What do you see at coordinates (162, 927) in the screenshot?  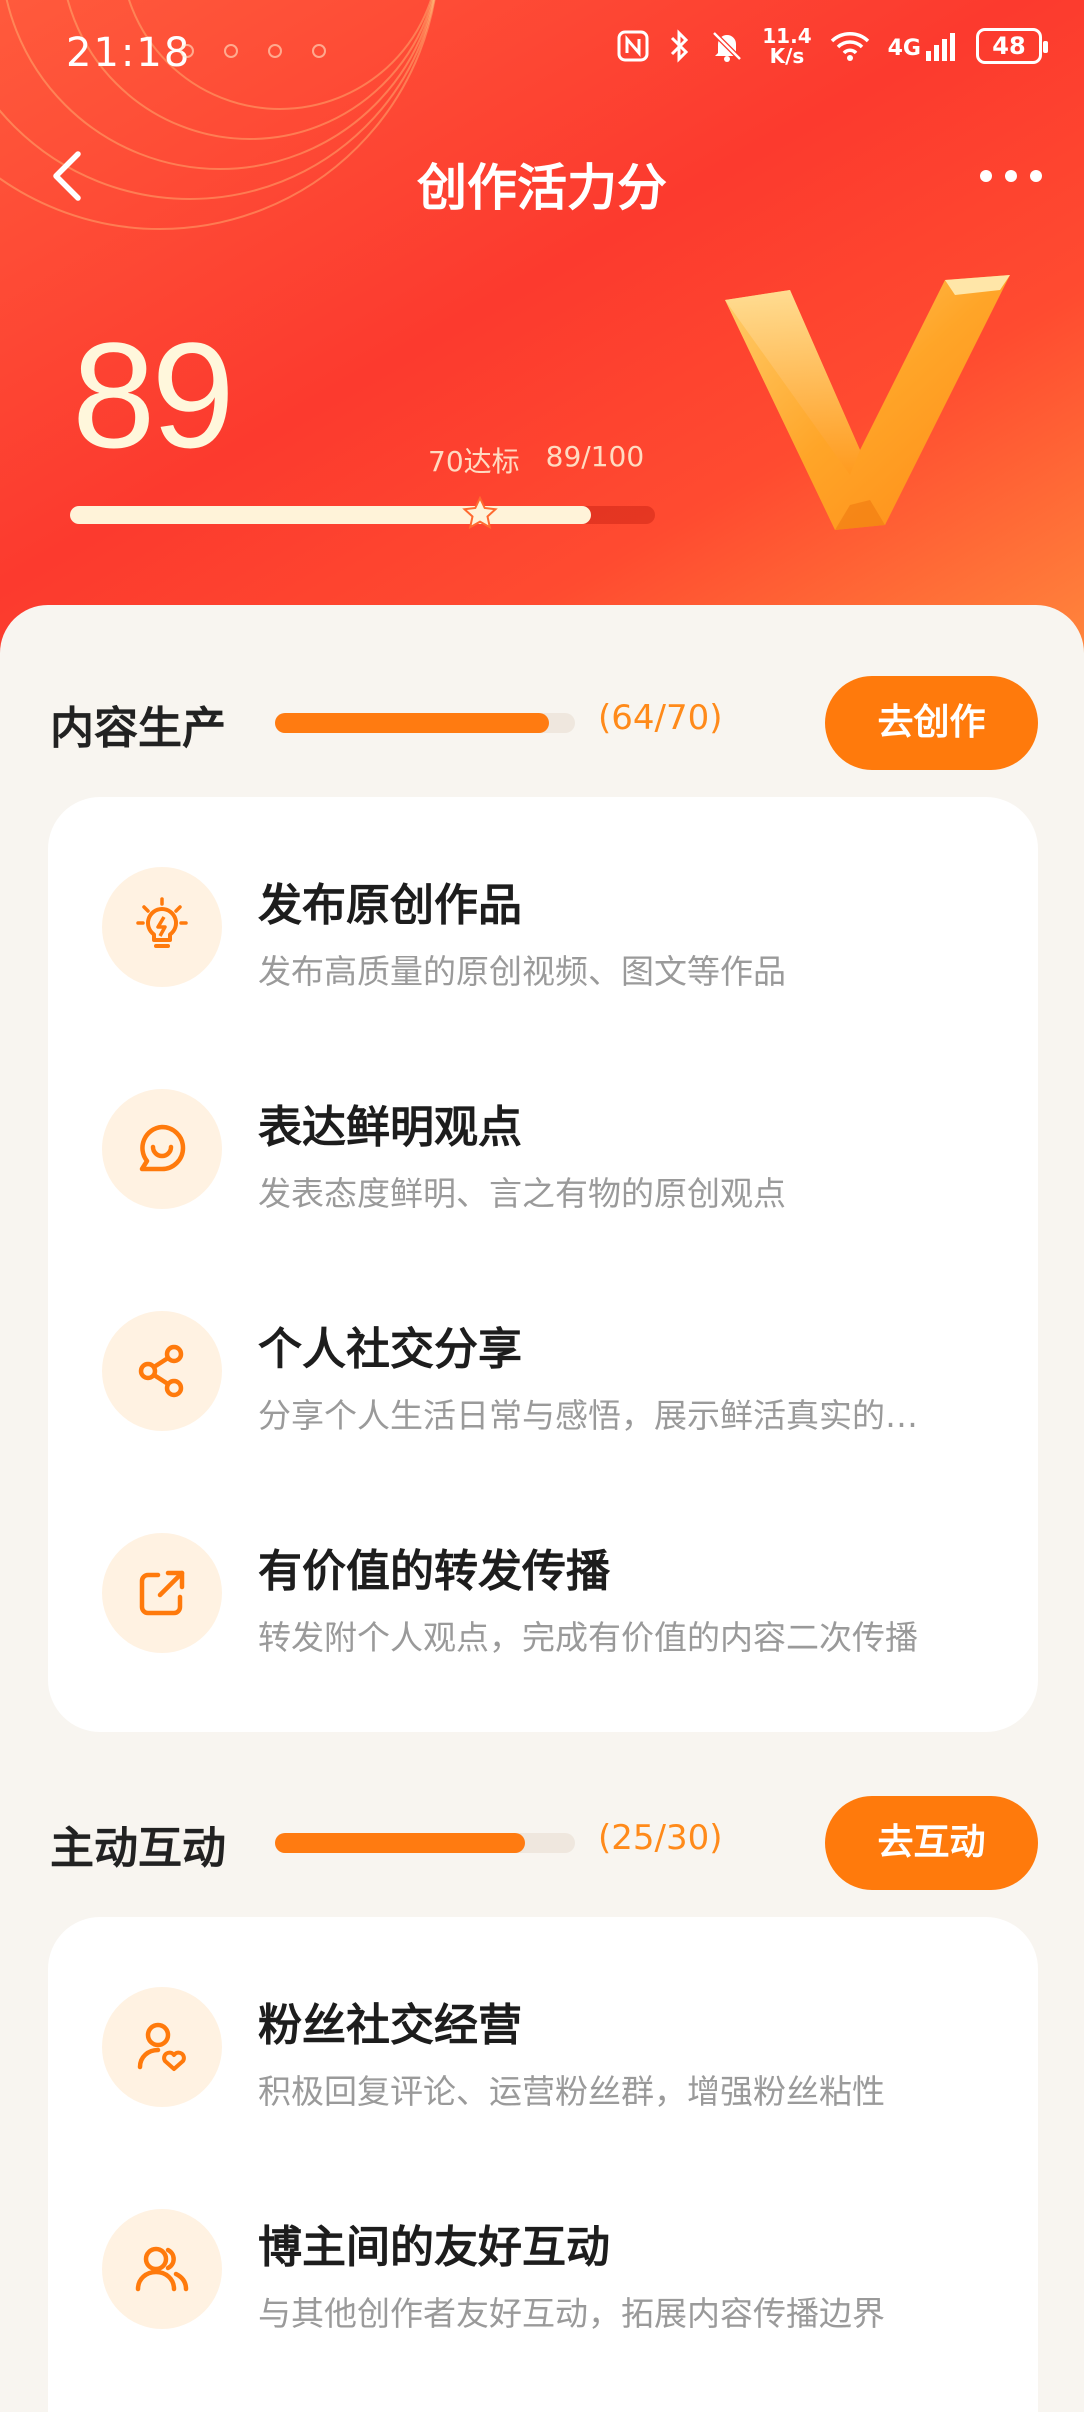 I see `lightbulb-icon` at bounding box center [162, 927].